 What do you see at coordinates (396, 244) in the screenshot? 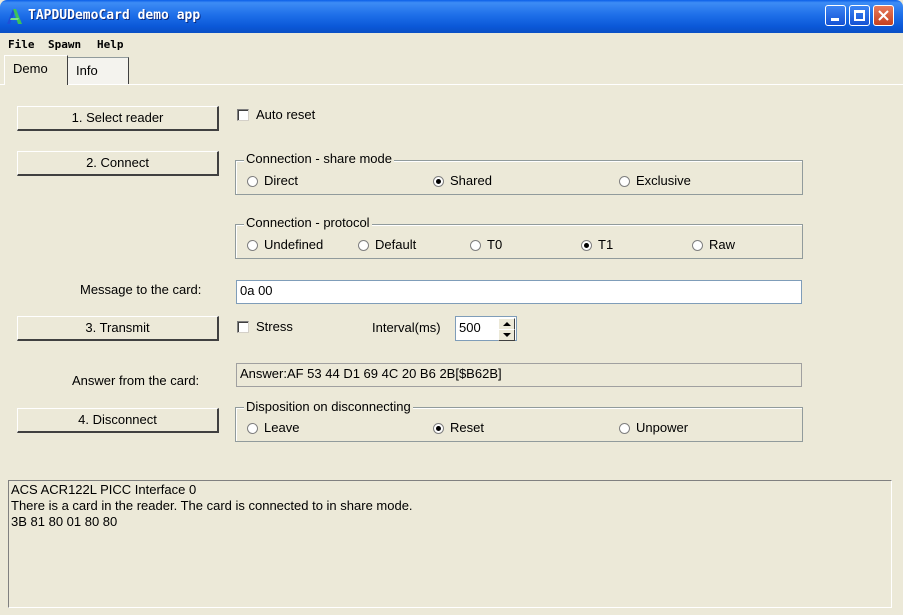
I see `protocol-default-label: Default` at bounding box center [396, 244].